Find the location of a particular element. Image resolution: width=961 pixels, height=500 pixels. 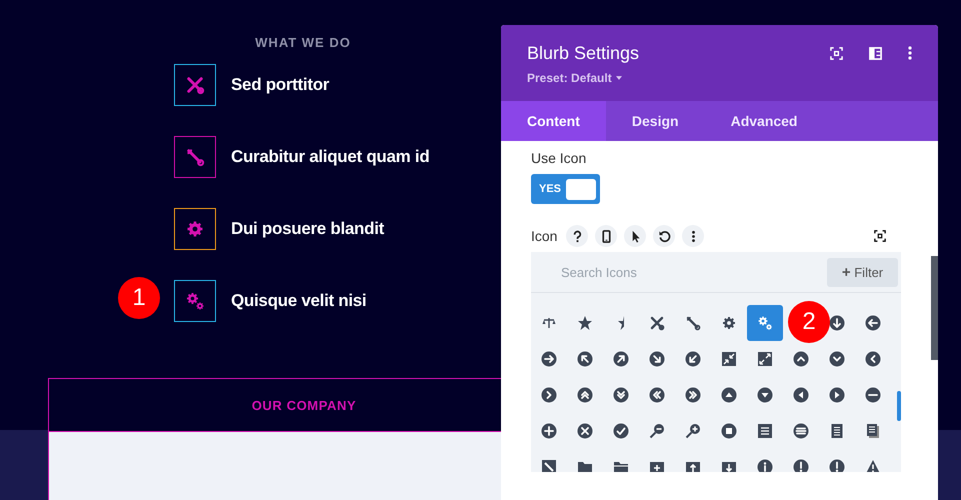

tab: Content is located at coordinates (553, 121).